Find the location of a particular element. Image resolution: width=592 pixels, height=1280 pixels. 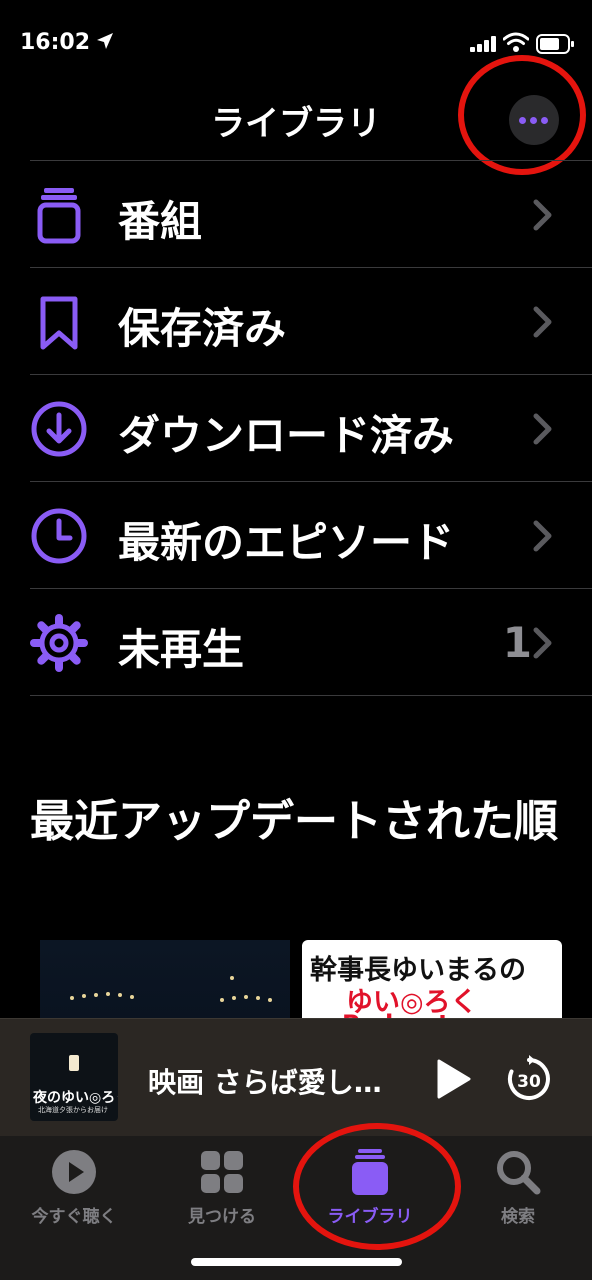

tab-label: 今すぐ聴く is located at coordinates (74, 1217).